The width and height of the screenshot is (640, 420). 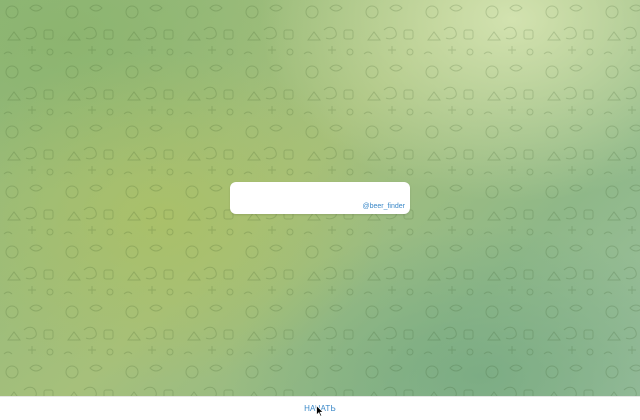 I want to click on mouse-pointer-icon, so click(x=320, y=411).